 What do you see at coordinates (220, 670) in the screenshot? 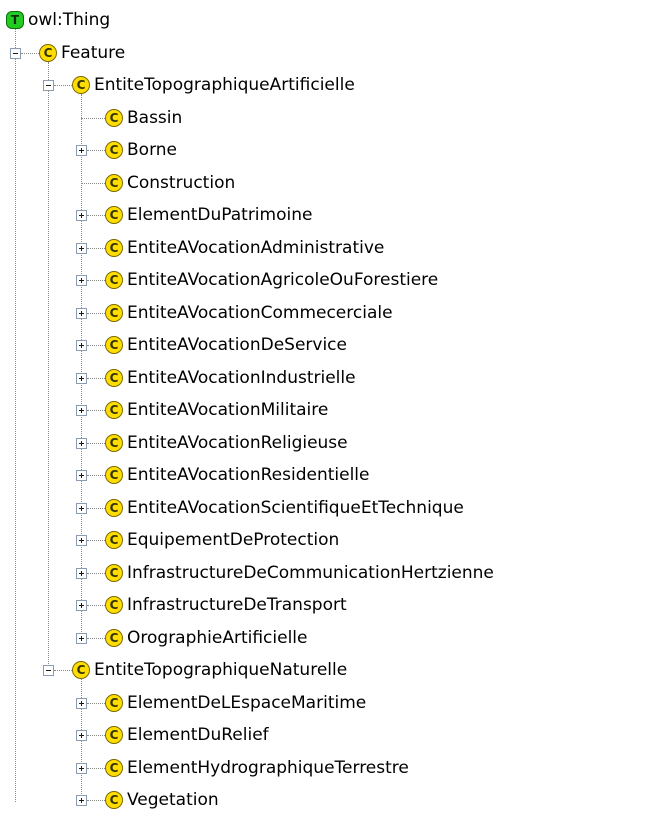
I see `tree-node-label: EntiteTopographiqueNaturelle` at bounding box center [220, 670].